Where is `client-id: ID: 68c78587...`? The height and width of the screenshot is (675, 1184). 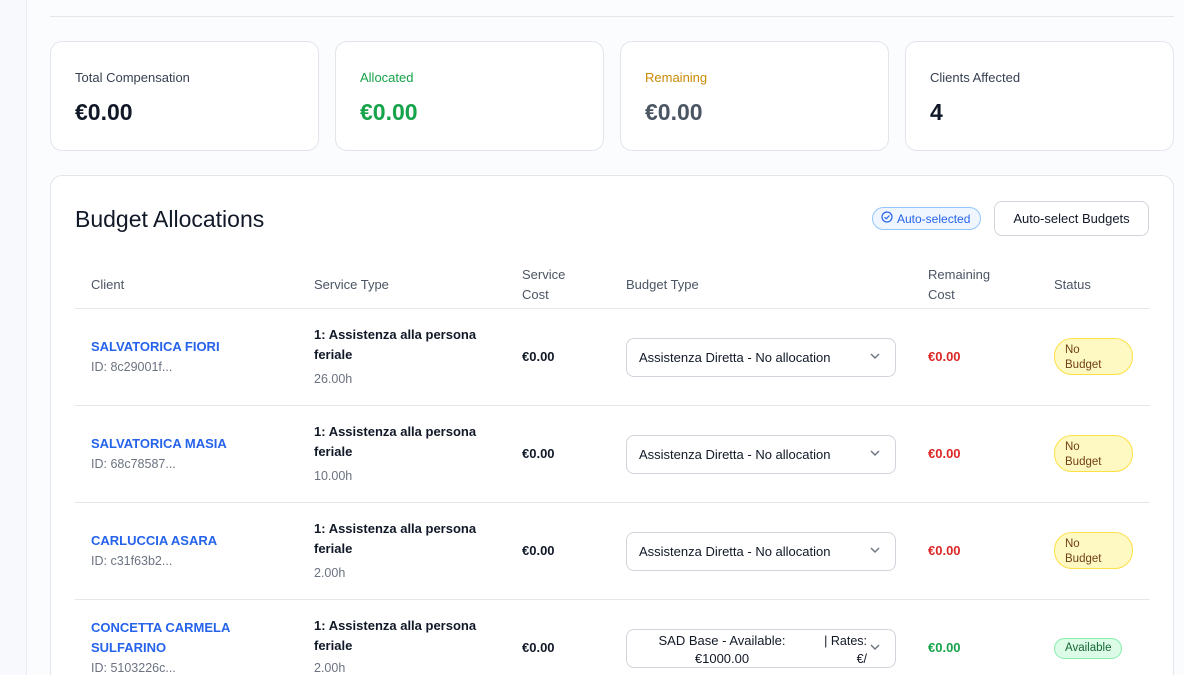
client-id: ID: 68c78587... is located at coordinates (133, 464).